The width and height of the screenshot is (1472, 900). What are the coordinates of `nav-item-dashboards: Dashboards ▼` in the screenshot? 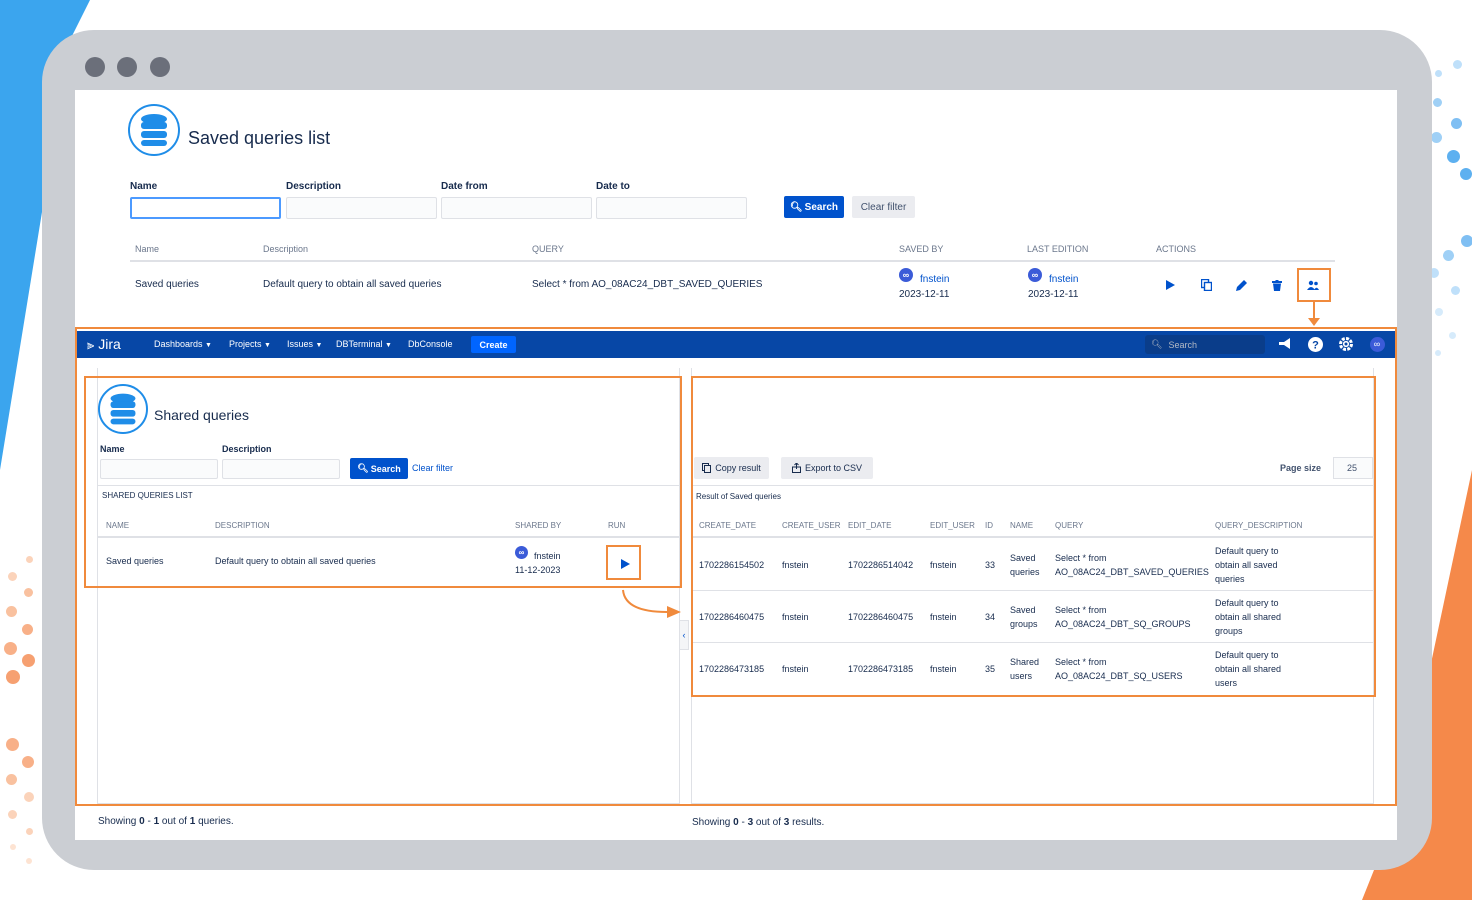 It's located at (183, 344).